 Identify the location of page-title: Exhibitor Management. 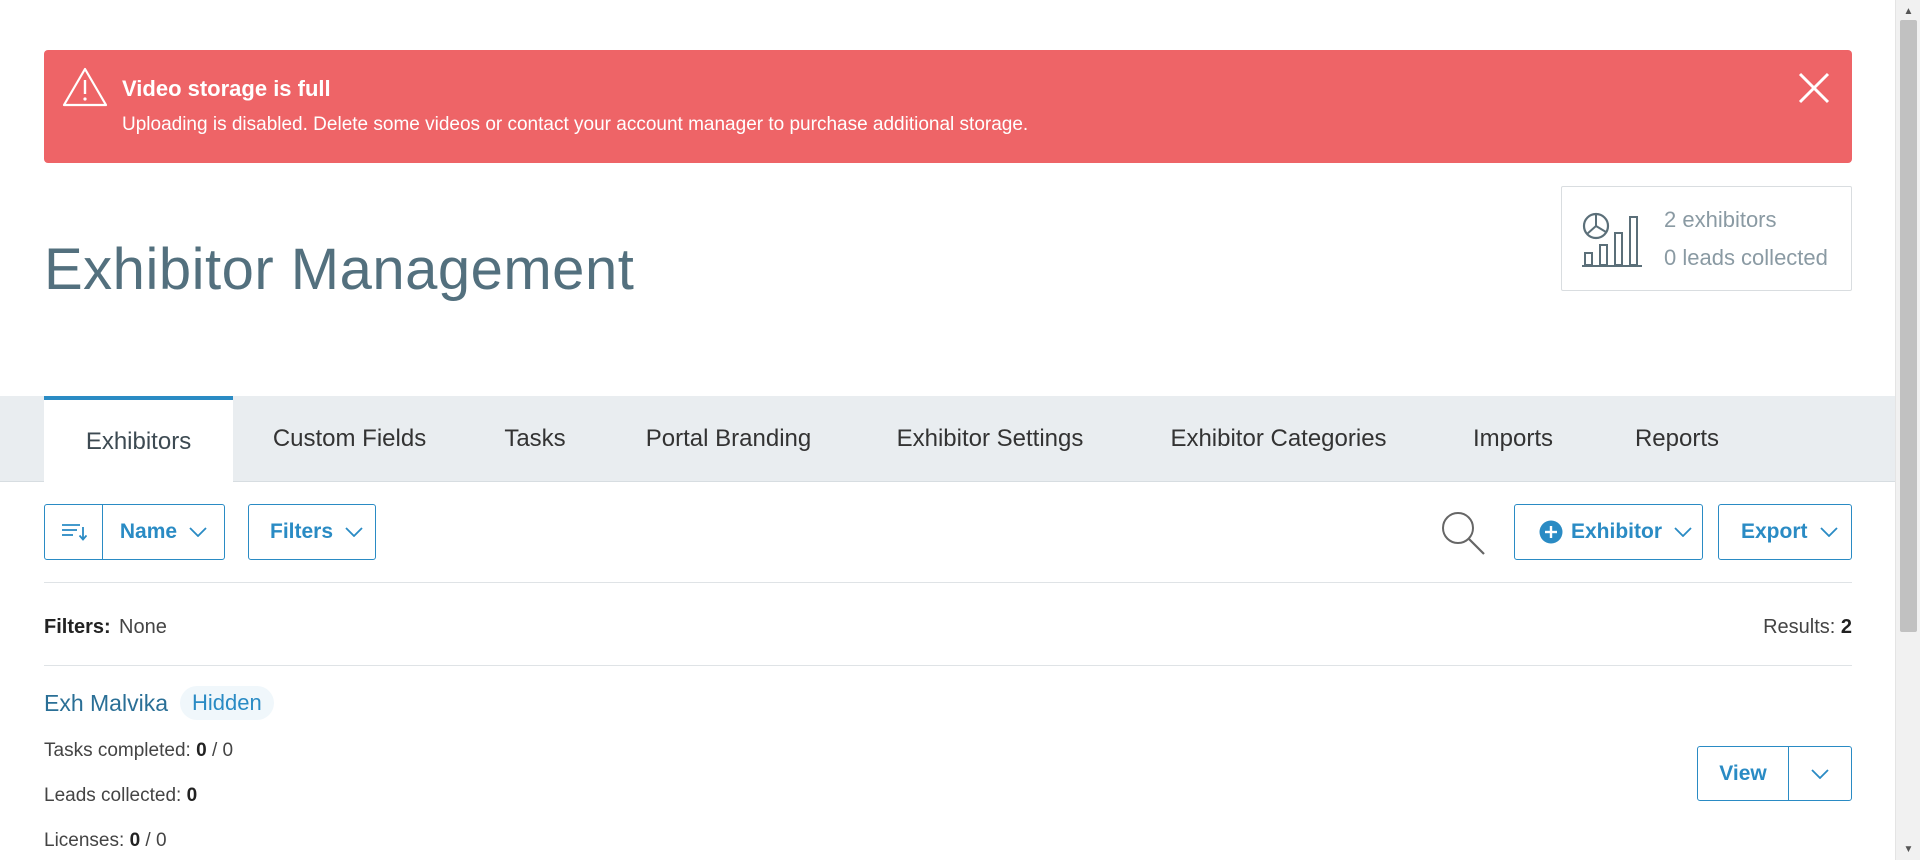
(339, 269).